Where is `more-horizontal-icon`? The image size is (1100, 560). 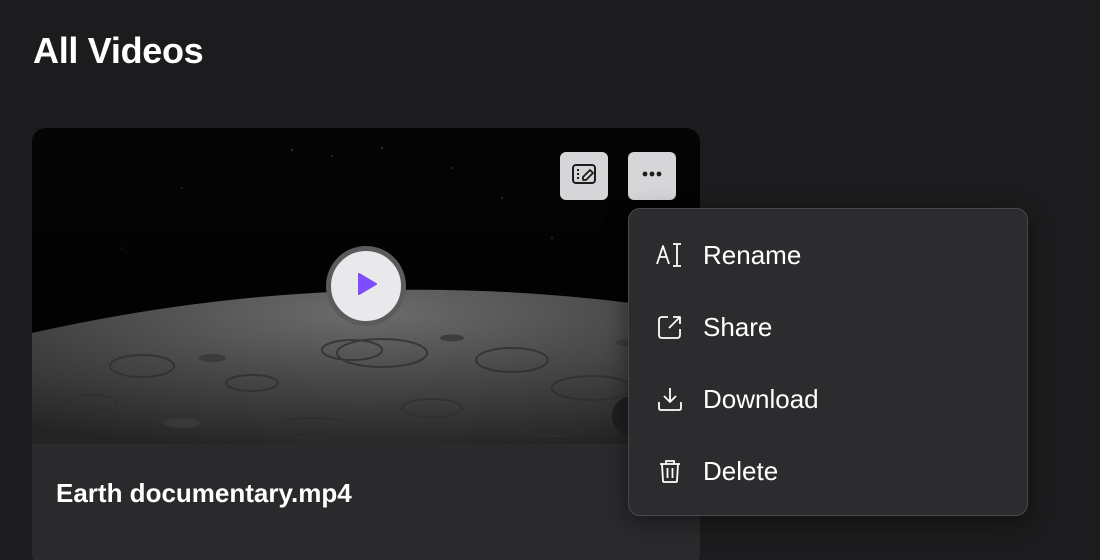 more-horizontal-icon is located at coordinates (652, 176).